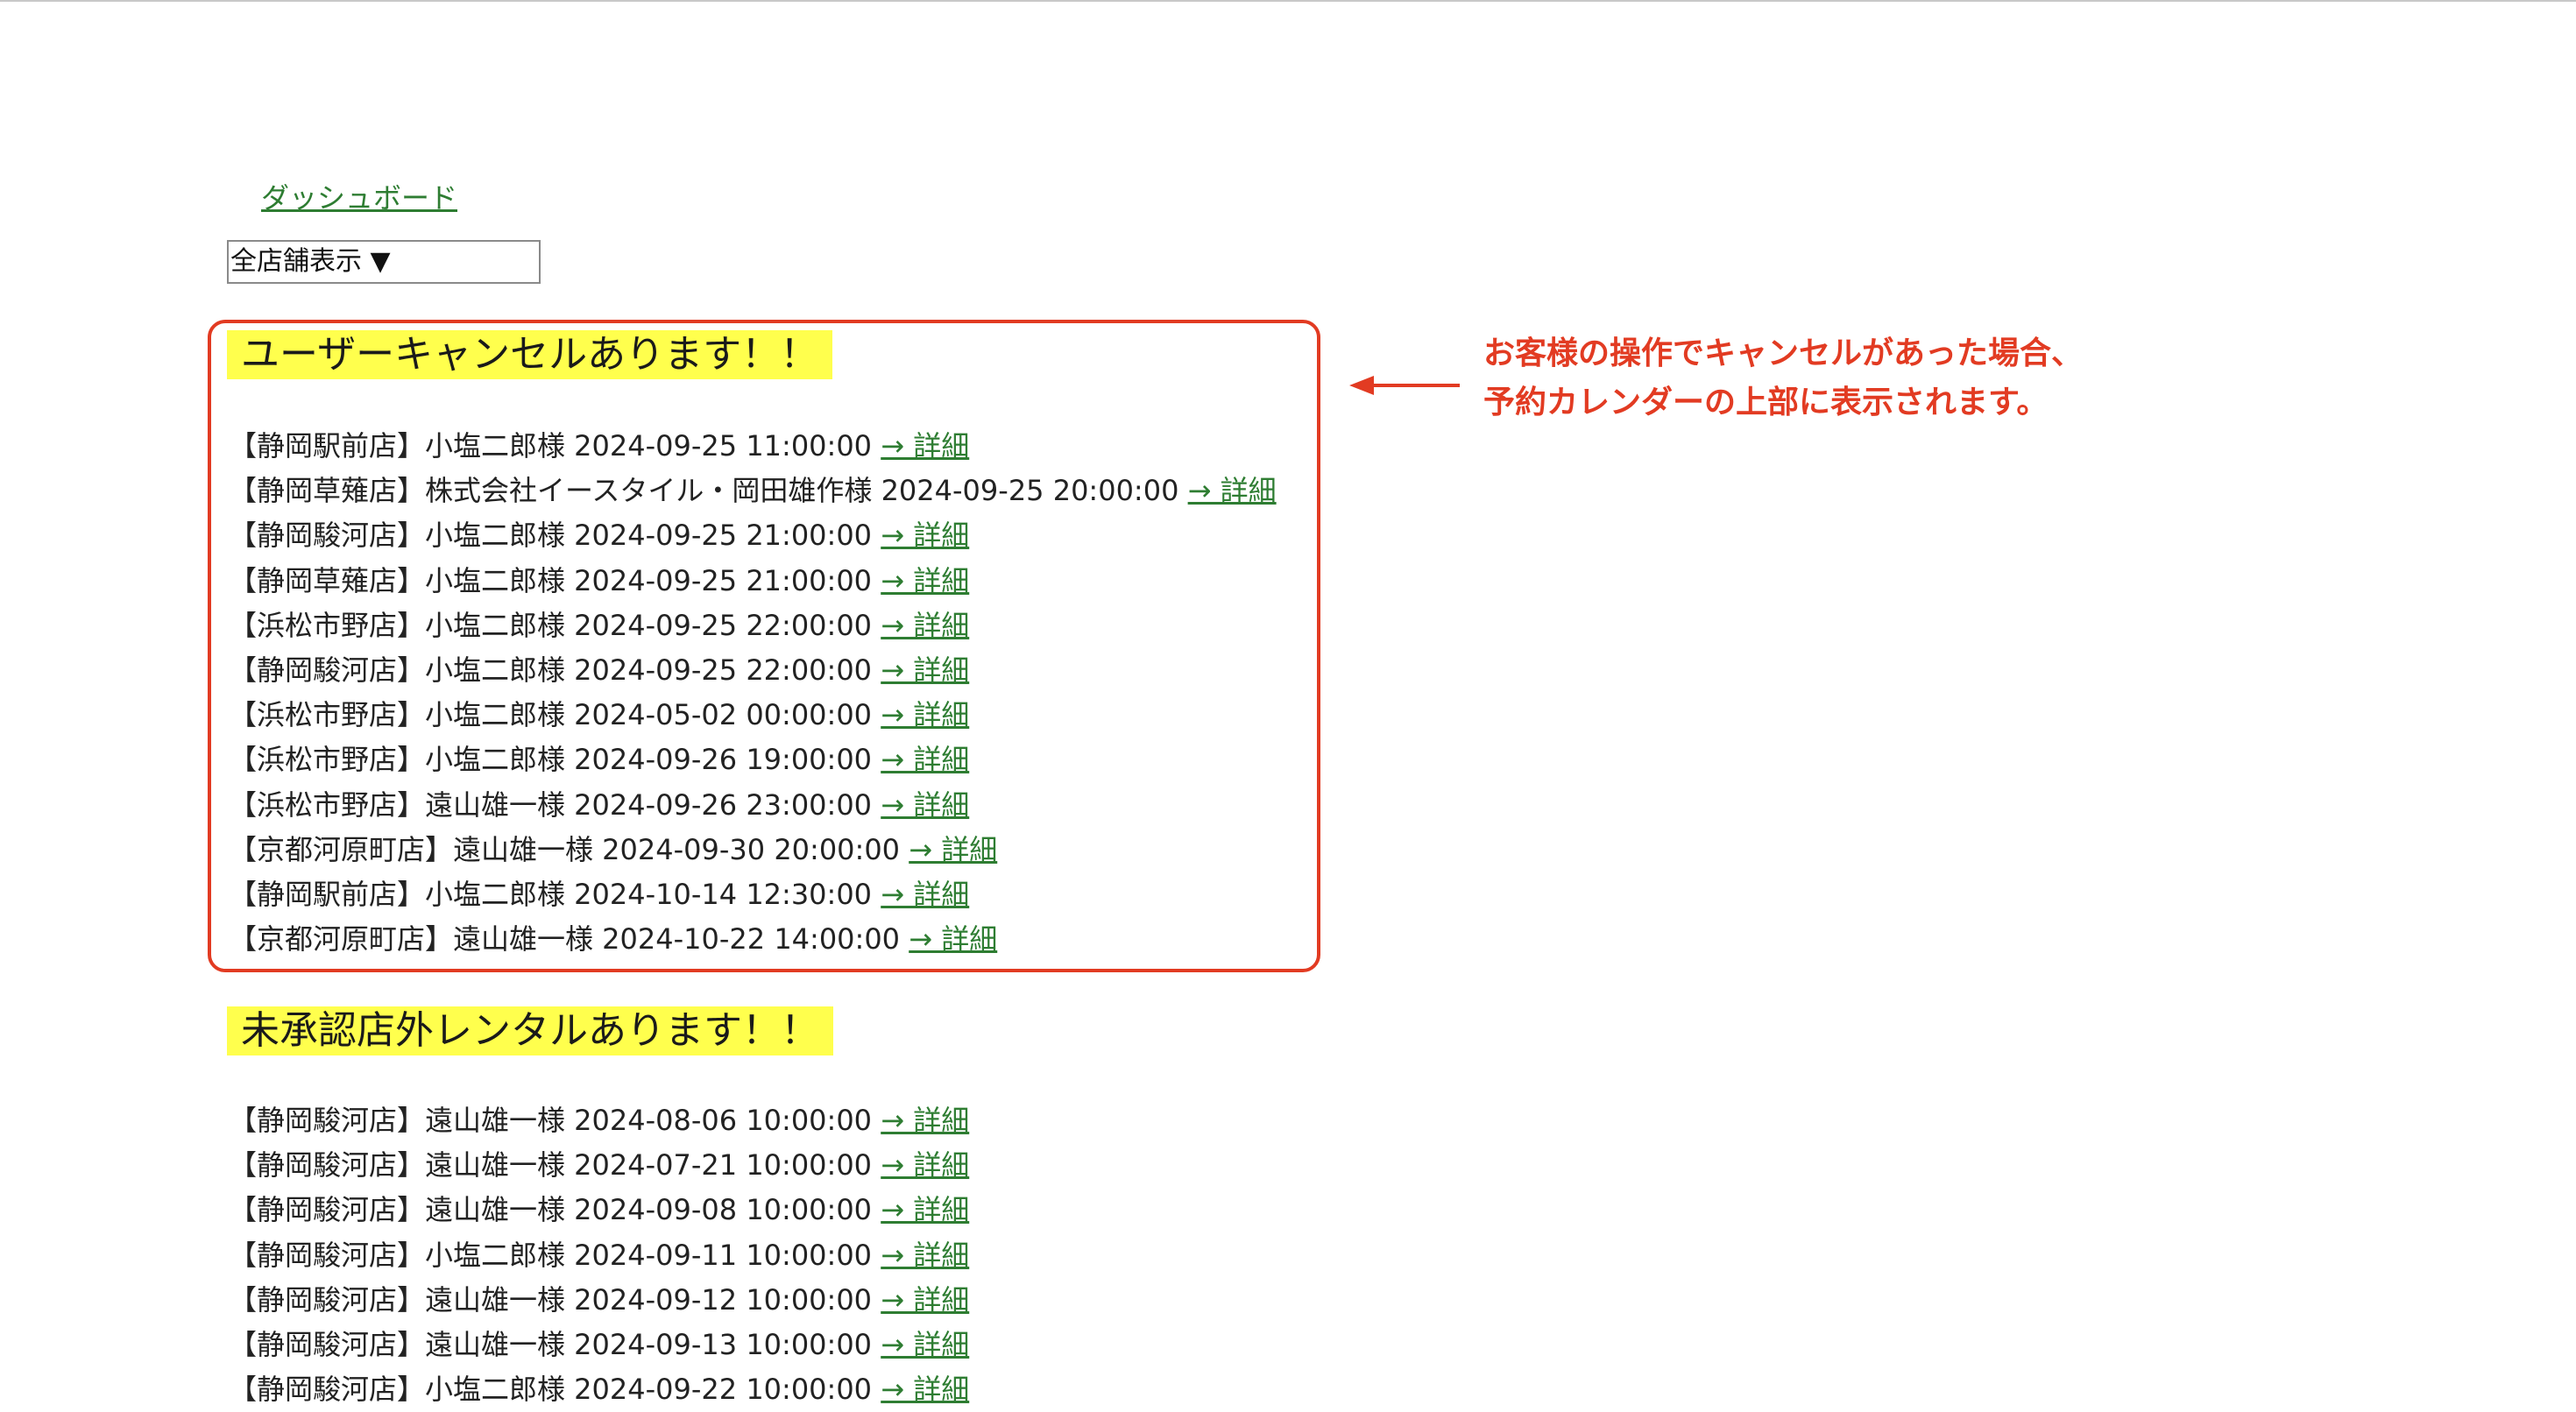 The width and height of the screenshot is (2576, 1412). Describe the element at coordinates (555, 670) in the screenshot. I see `reservation-info: 【静岡駿河店】小塩二郎様 2024-09-25 22:00:00` at that location.